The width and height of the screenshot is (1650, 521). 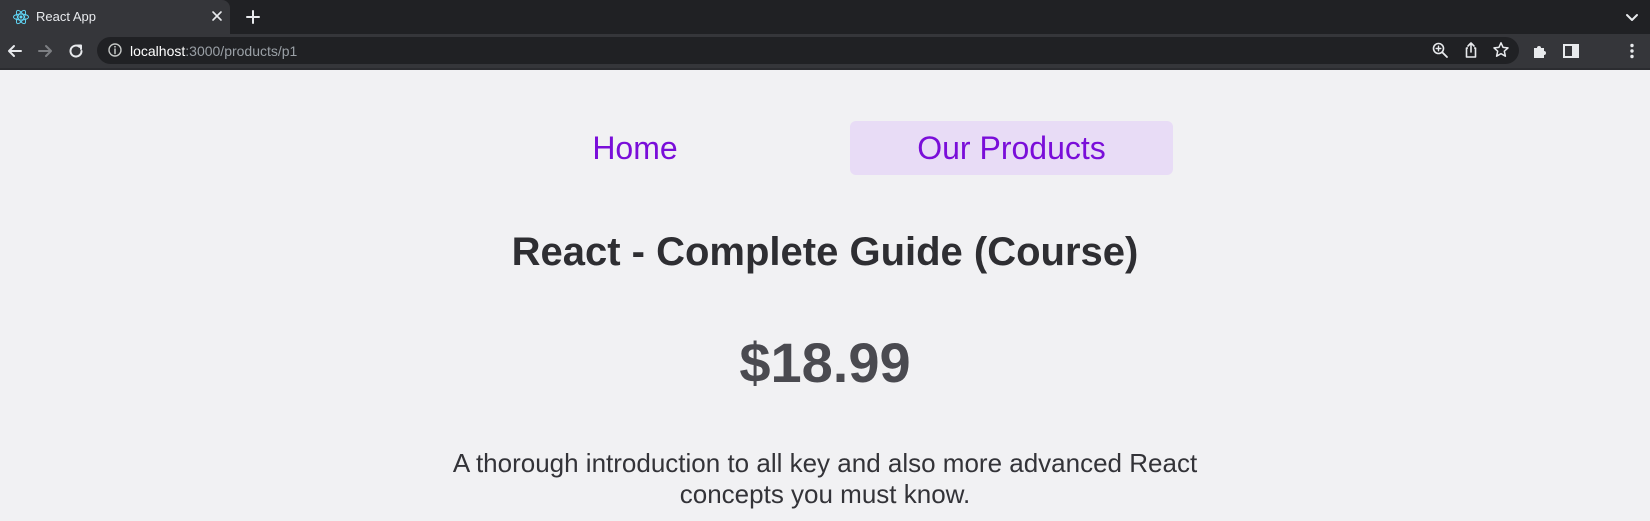 I want to click on tab-title: React App, so click(x=66, y=16).